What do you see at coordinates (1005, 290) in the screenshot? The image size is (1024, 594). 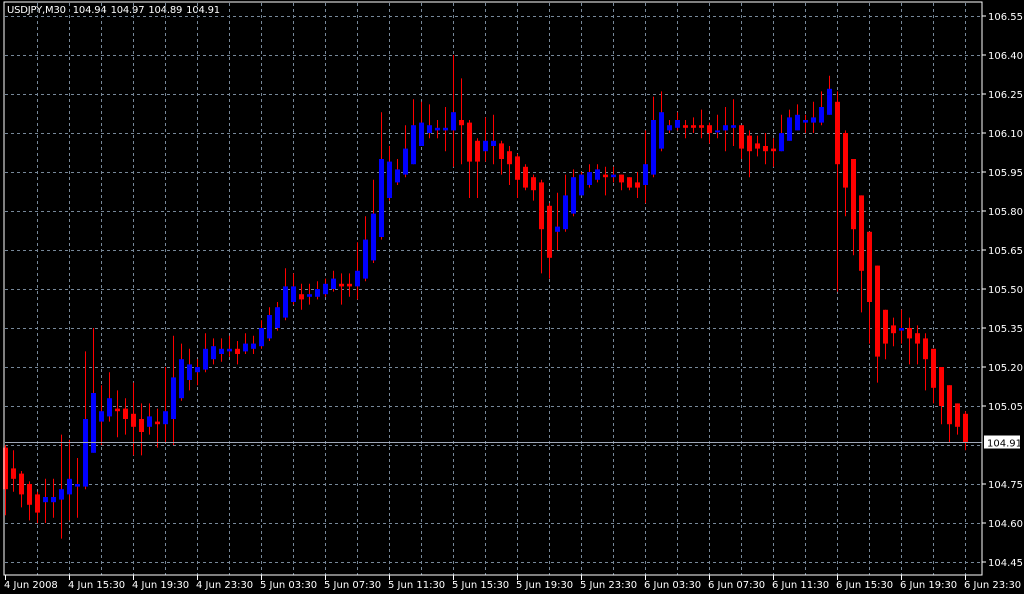 I see `price-tick-label: 105.50` at bounding box center [1005, 290].